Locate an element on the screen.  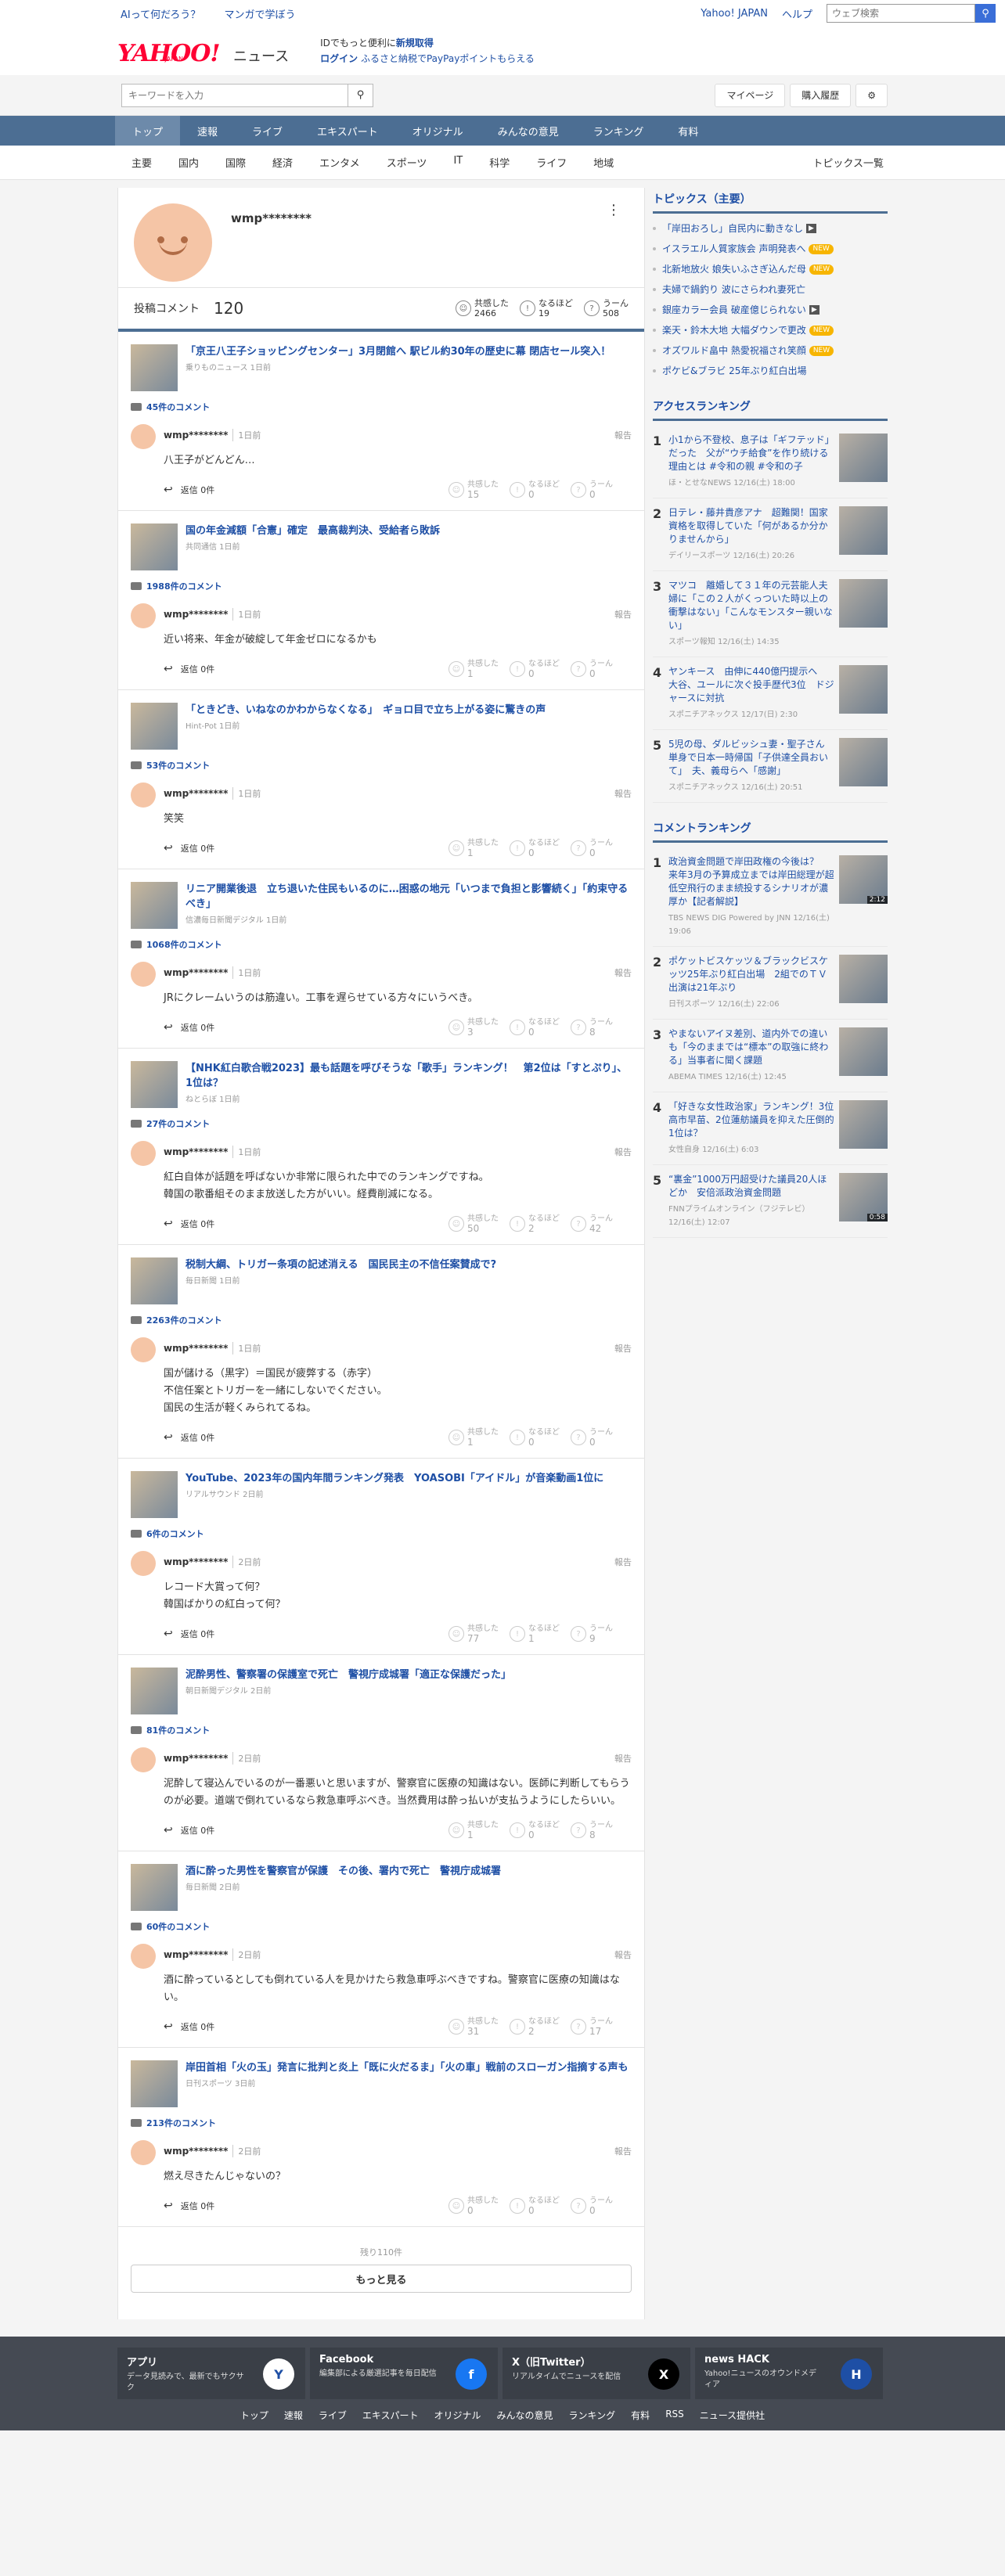
ranking-title: 「好きな女性政治家」ランキング！3位高市早苗、2位蓮舫議員を抑えた圧倒的1位は？ is located at coordinates (751, 1120).